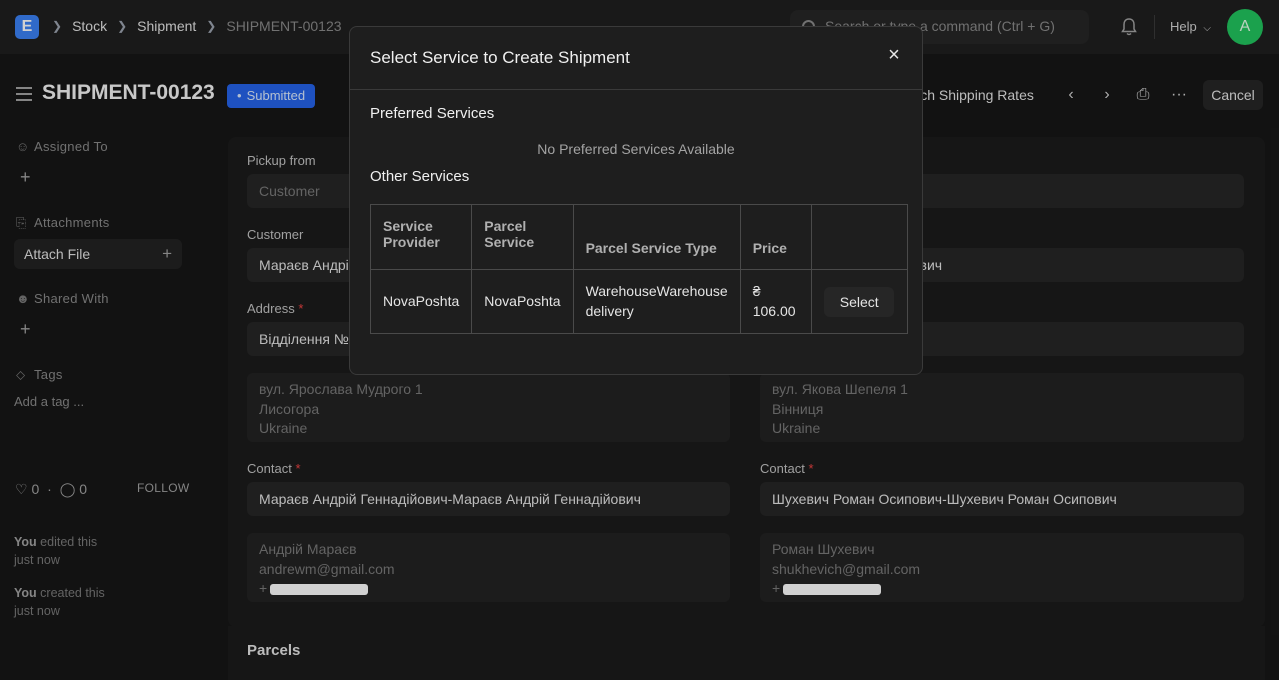  What do you see at coordinates (775, 237) in the screenshot?
I see `column-header: Price` at bounding box center [775, 237].